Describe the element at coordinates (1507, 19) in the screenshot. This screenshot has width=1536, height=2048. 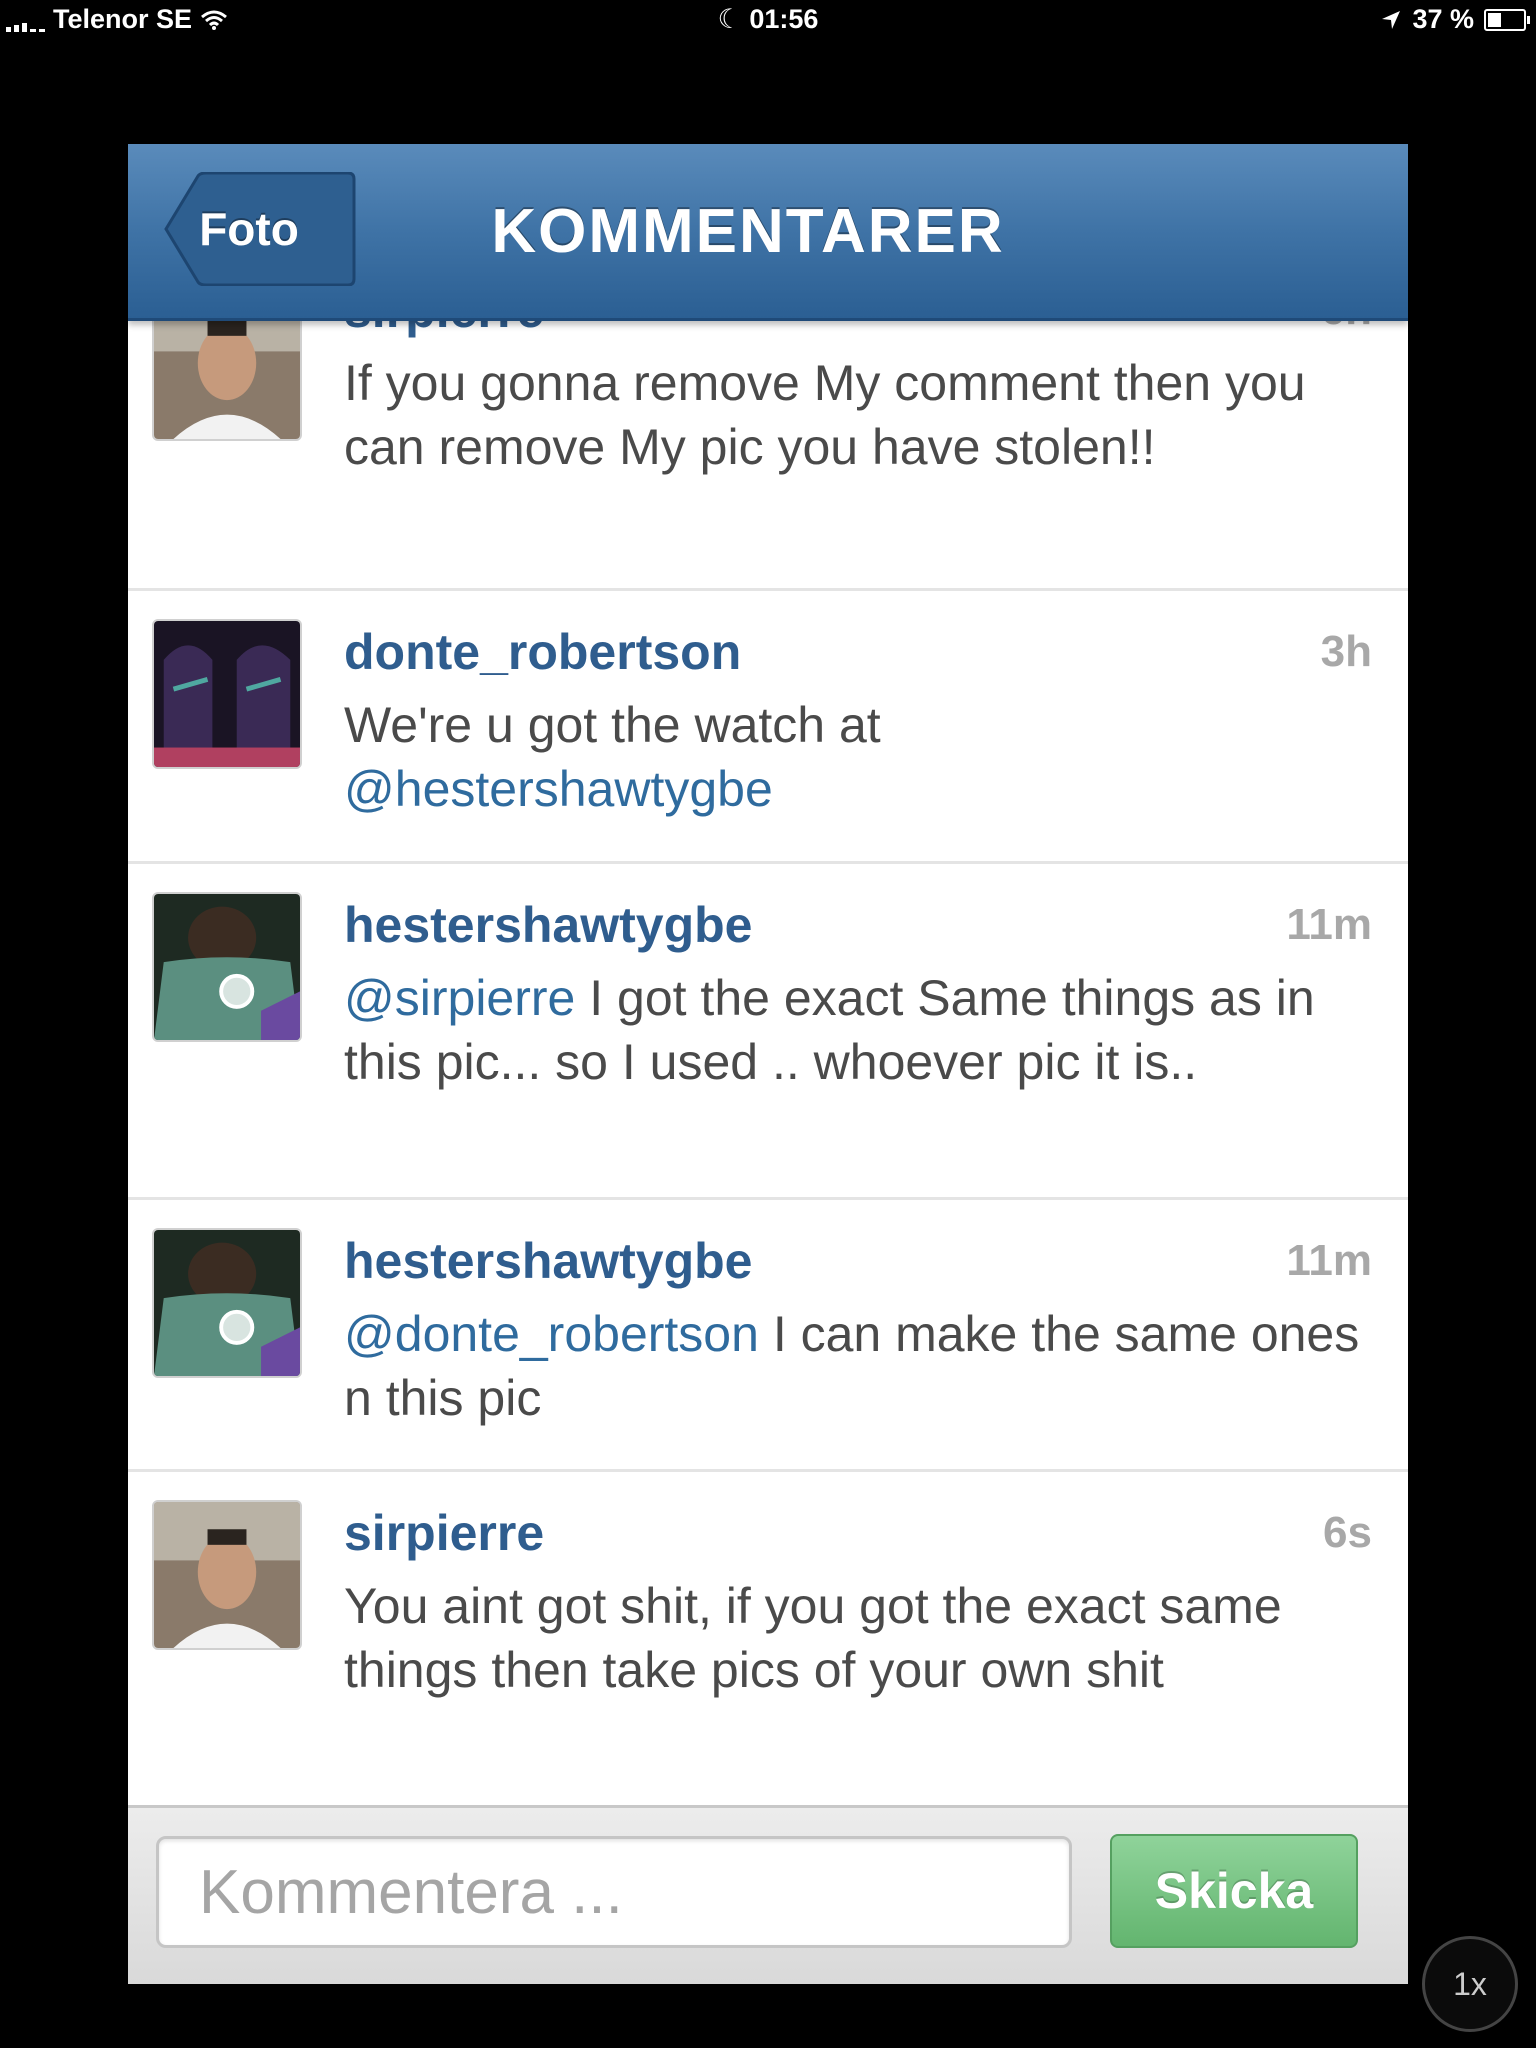
I see `battery-icon` at that location.